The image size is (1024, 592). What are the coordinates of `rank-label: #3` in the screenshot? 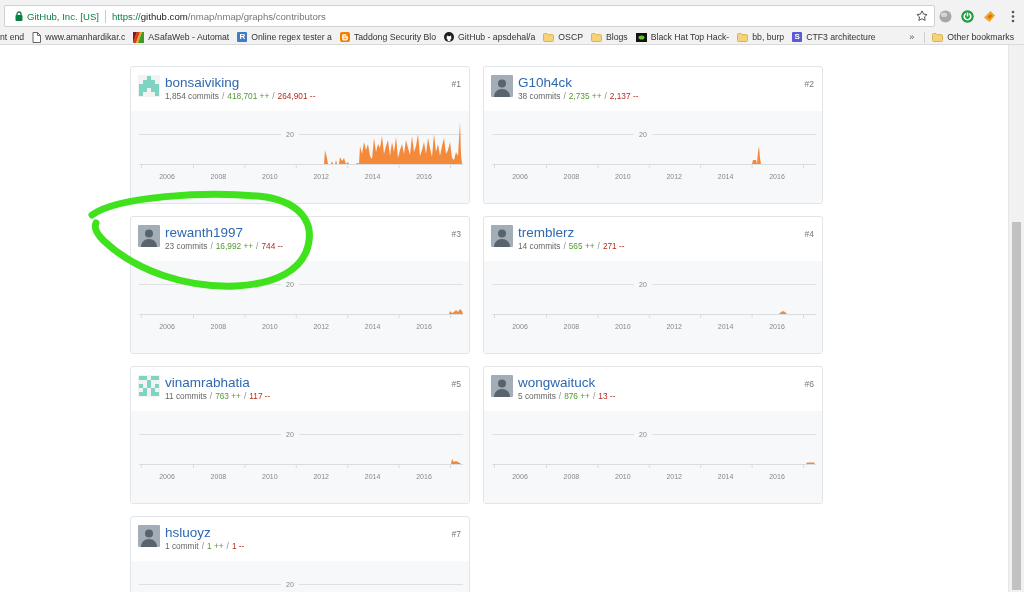 It's located at (456, 233).